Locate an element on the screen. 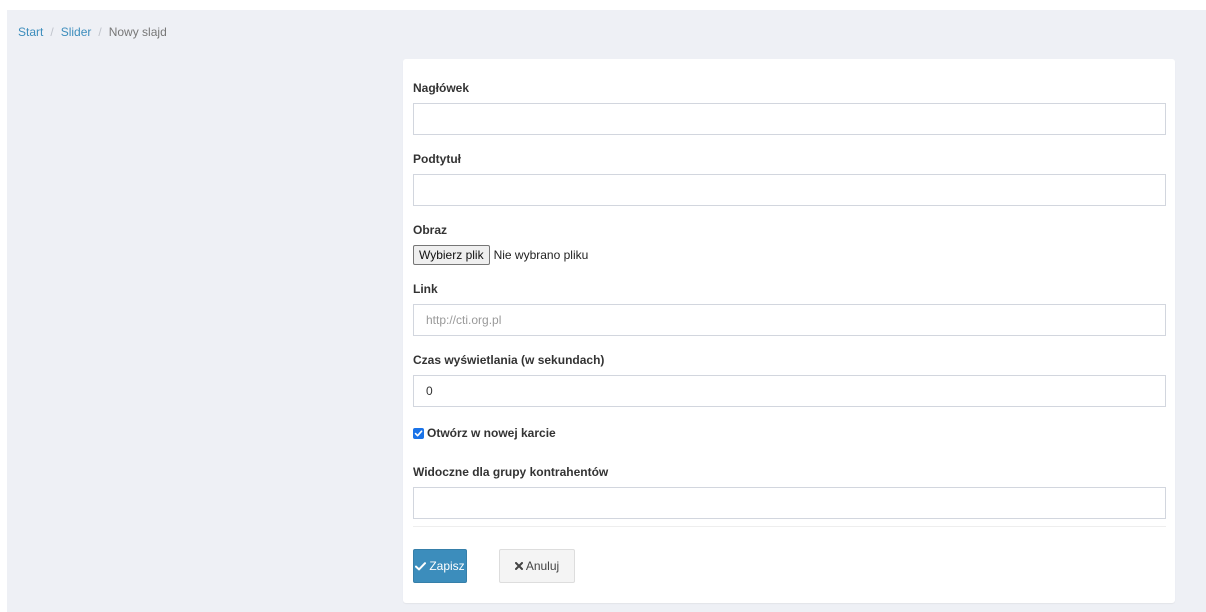  form-divider is located at coordinates (789, 526).